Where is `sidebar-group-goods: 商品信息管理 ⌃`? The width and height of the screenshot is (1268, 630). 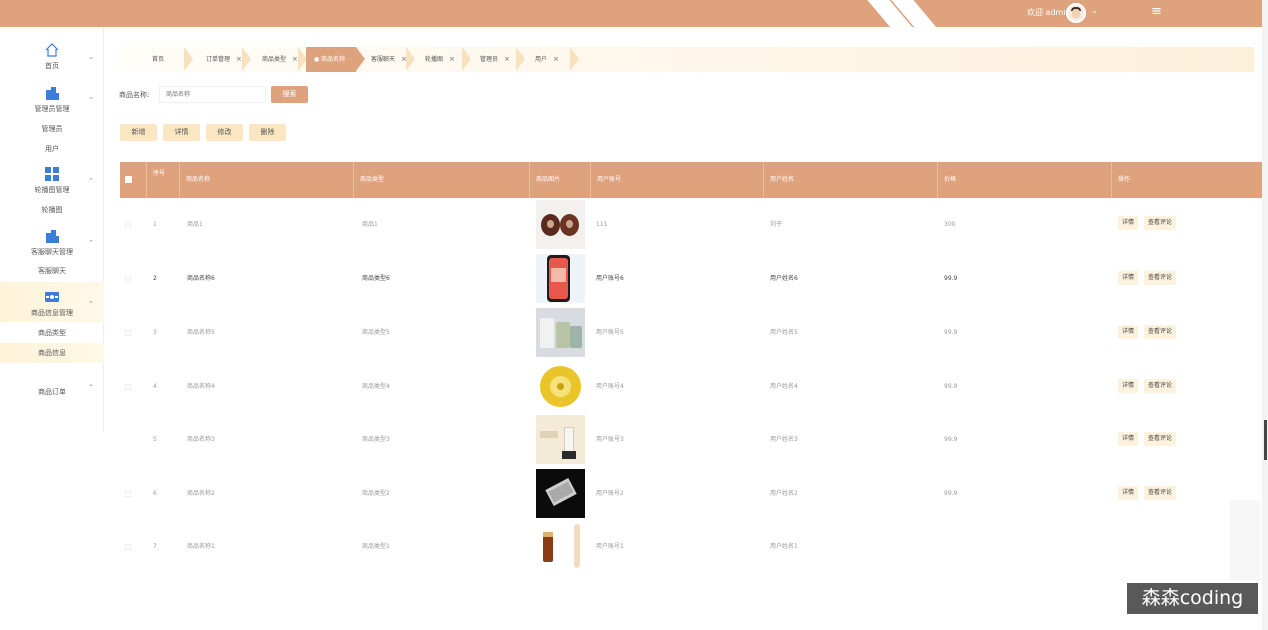
sidebar-group-goods: 商品信息管理 ⌃ is located at coordinates (52, 302).